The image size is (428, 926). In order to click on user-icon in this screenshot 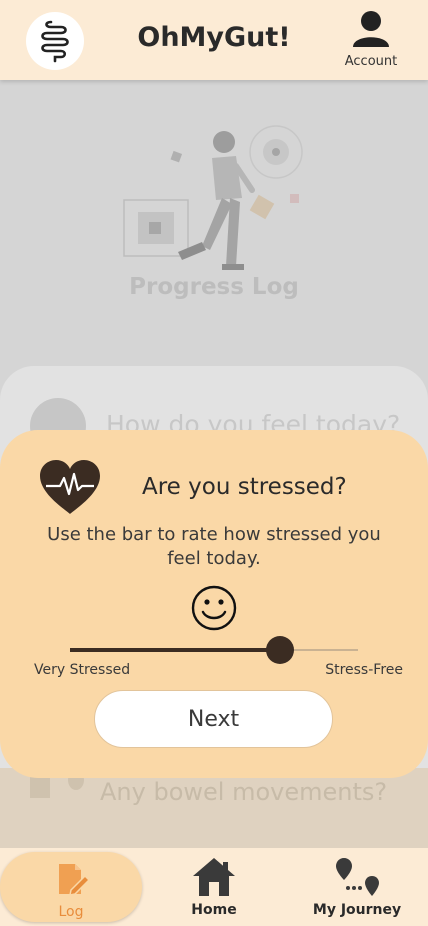, I will do `click(371, 29)`.